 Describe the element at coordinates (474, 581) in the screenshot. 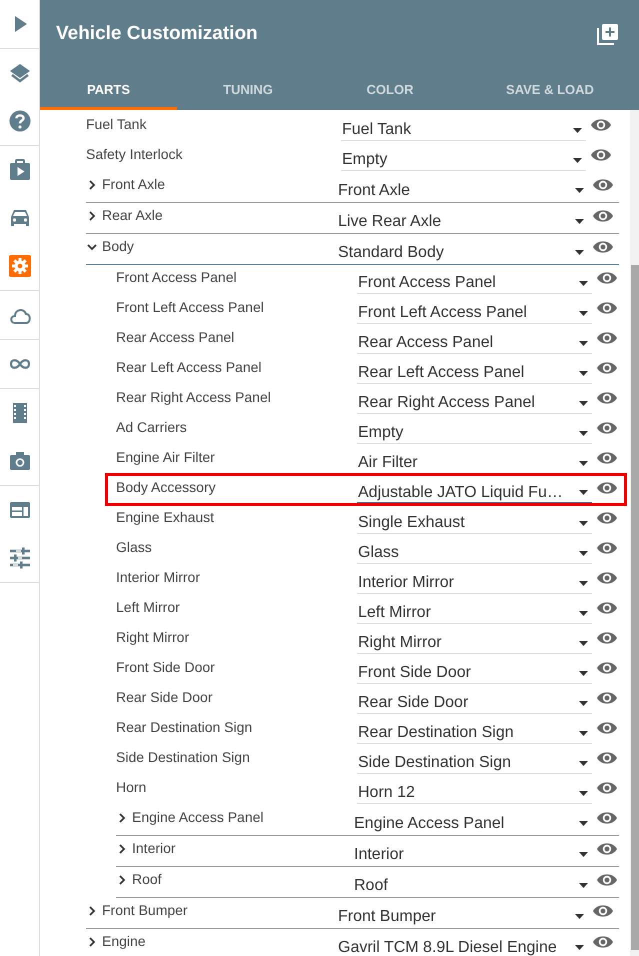

I see `part-select: Interior Mirror` at that location.